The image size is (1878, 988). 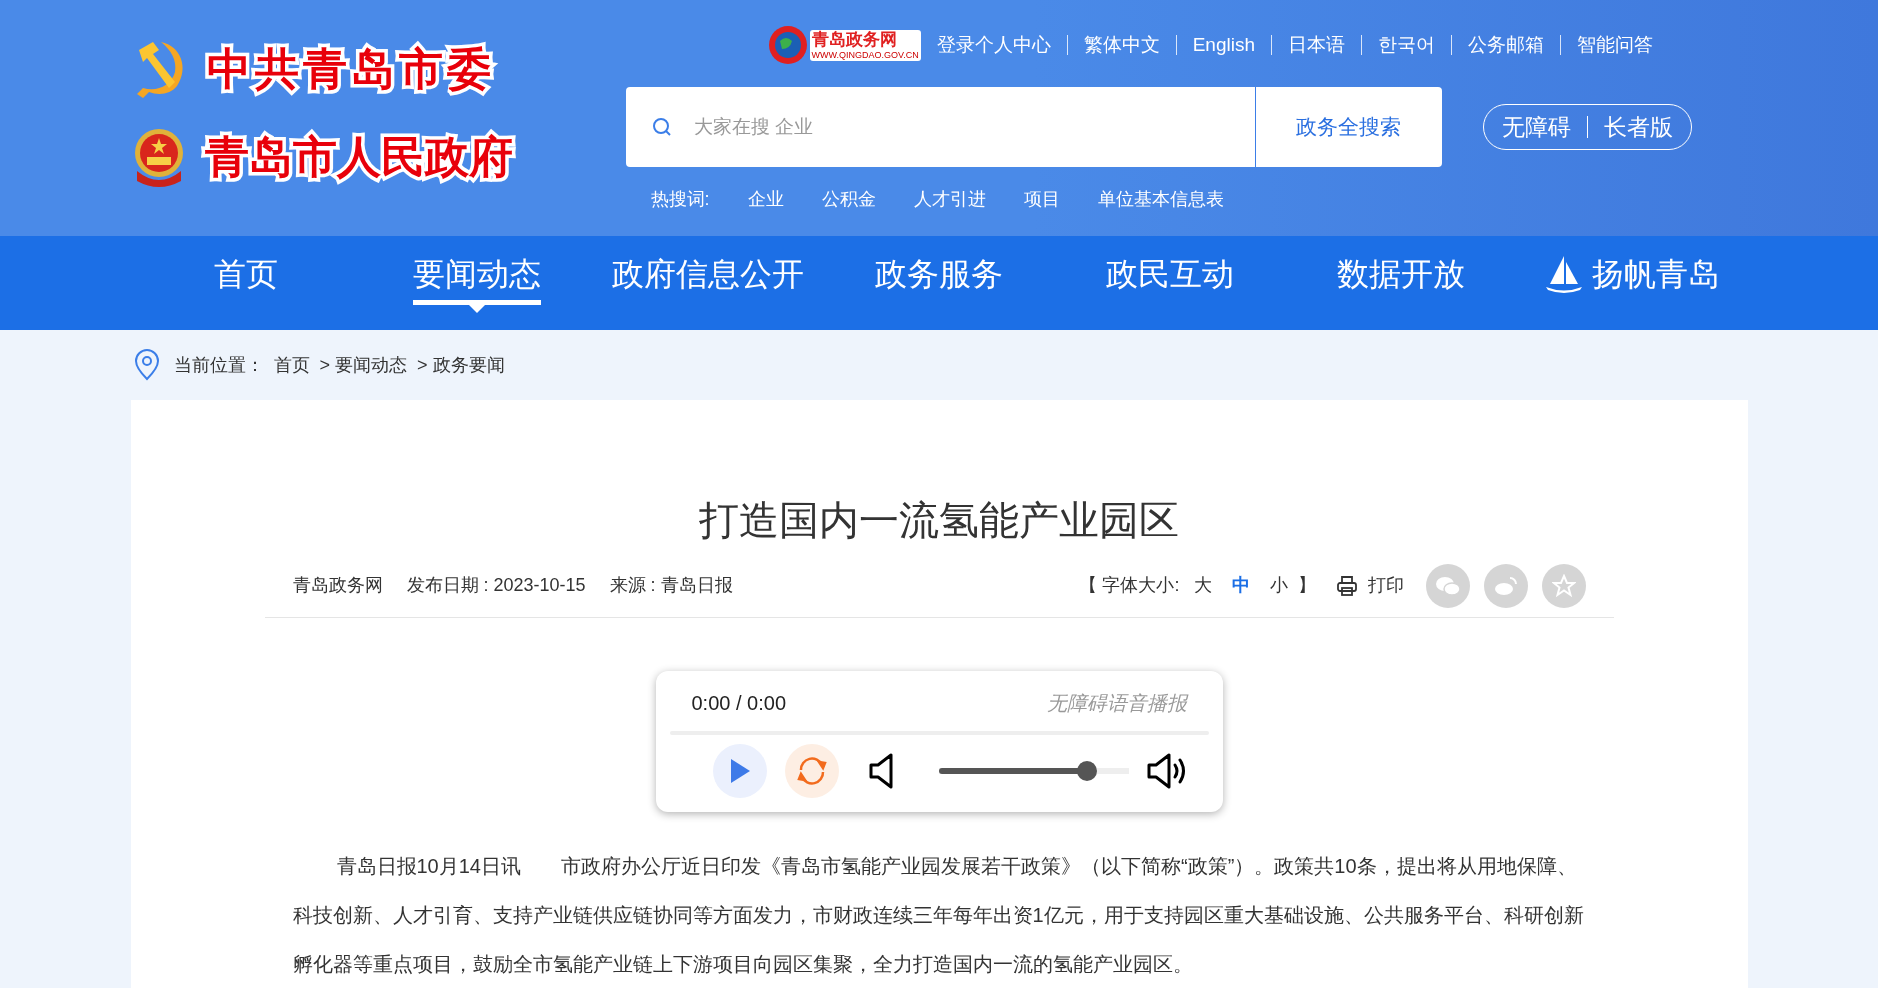 I want to click on portal-logo-url: WWW.QINGDAO.GOV.CN, so click(x=865, y=55).